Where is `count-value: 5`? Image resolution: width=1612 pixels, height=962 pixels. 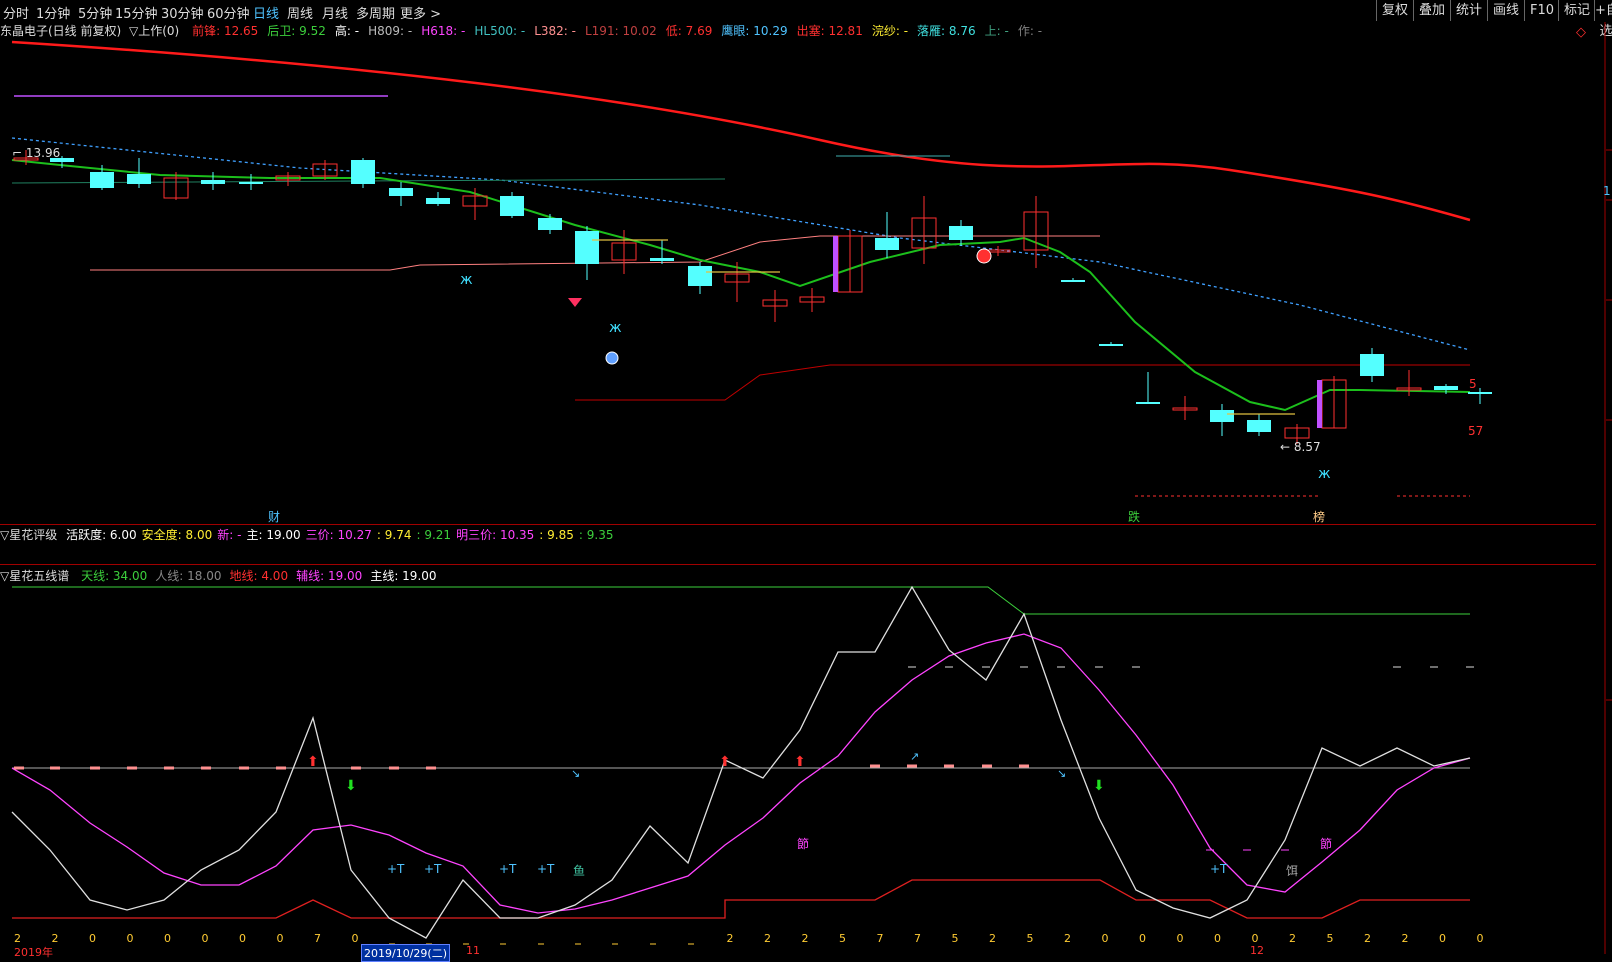 count-value: 5 is located at coordinates (955, 938).